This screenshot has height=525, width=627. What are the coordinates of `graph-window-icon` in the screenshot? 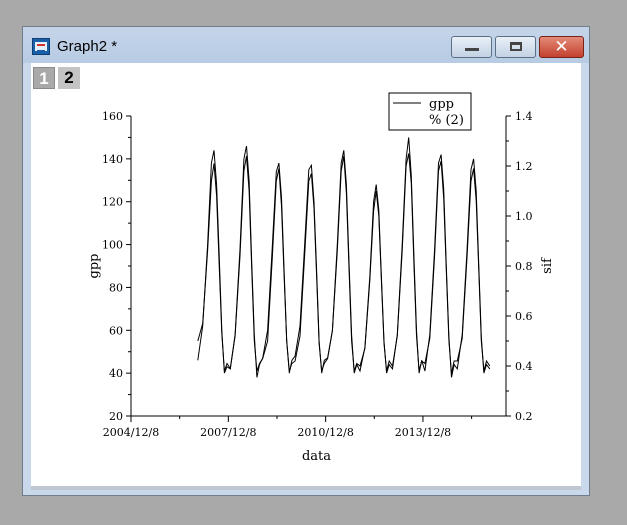 It's located at (41, 46).